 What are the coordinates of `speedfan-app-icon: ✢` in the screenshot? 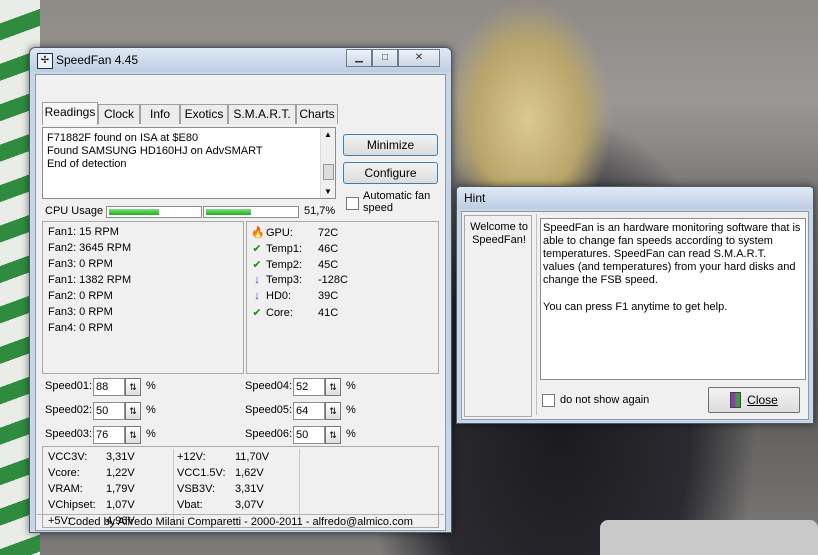 It's located at (45, 61).